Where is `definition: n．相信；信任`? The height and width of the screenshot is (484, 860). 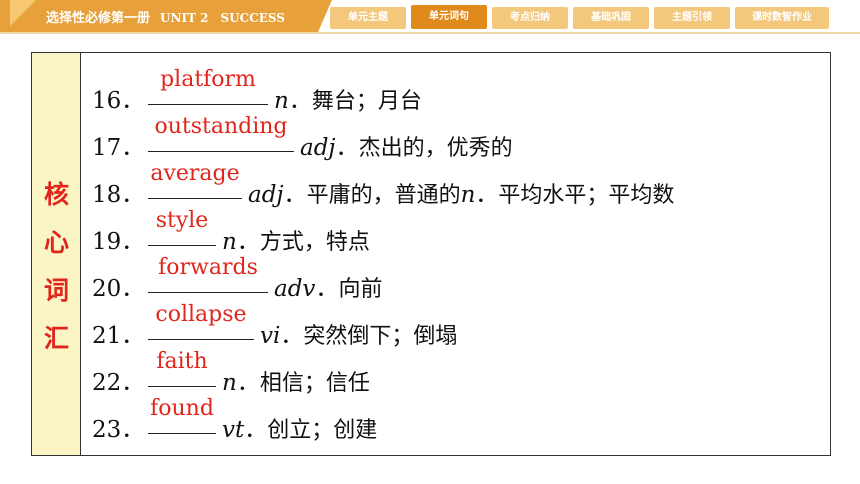 definition: n．相信；信任 is located at coordinates (296, 383).